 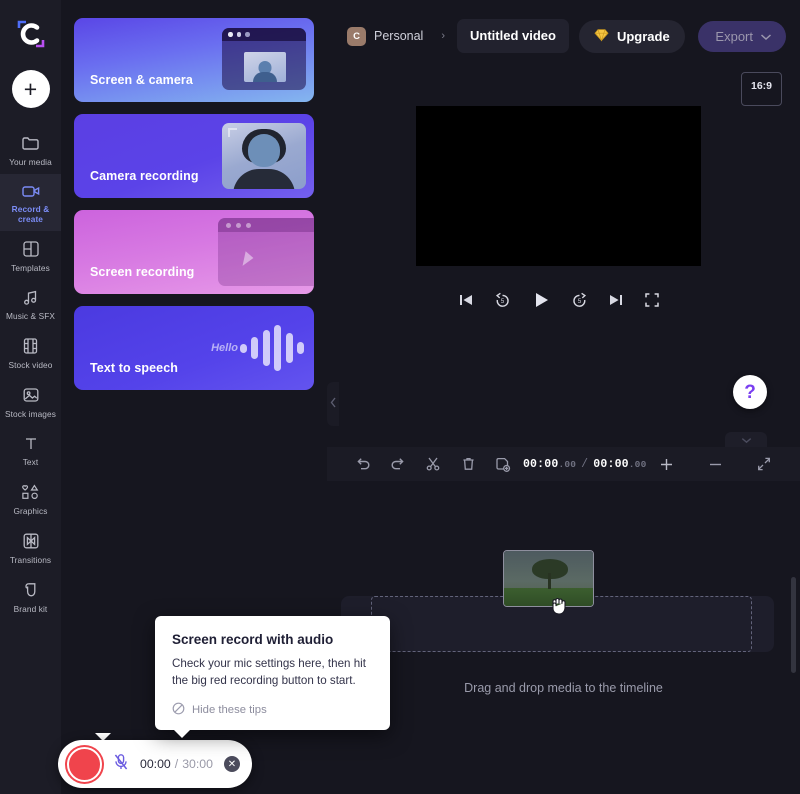 I want to click on split-button, so click(x=432, y=464).